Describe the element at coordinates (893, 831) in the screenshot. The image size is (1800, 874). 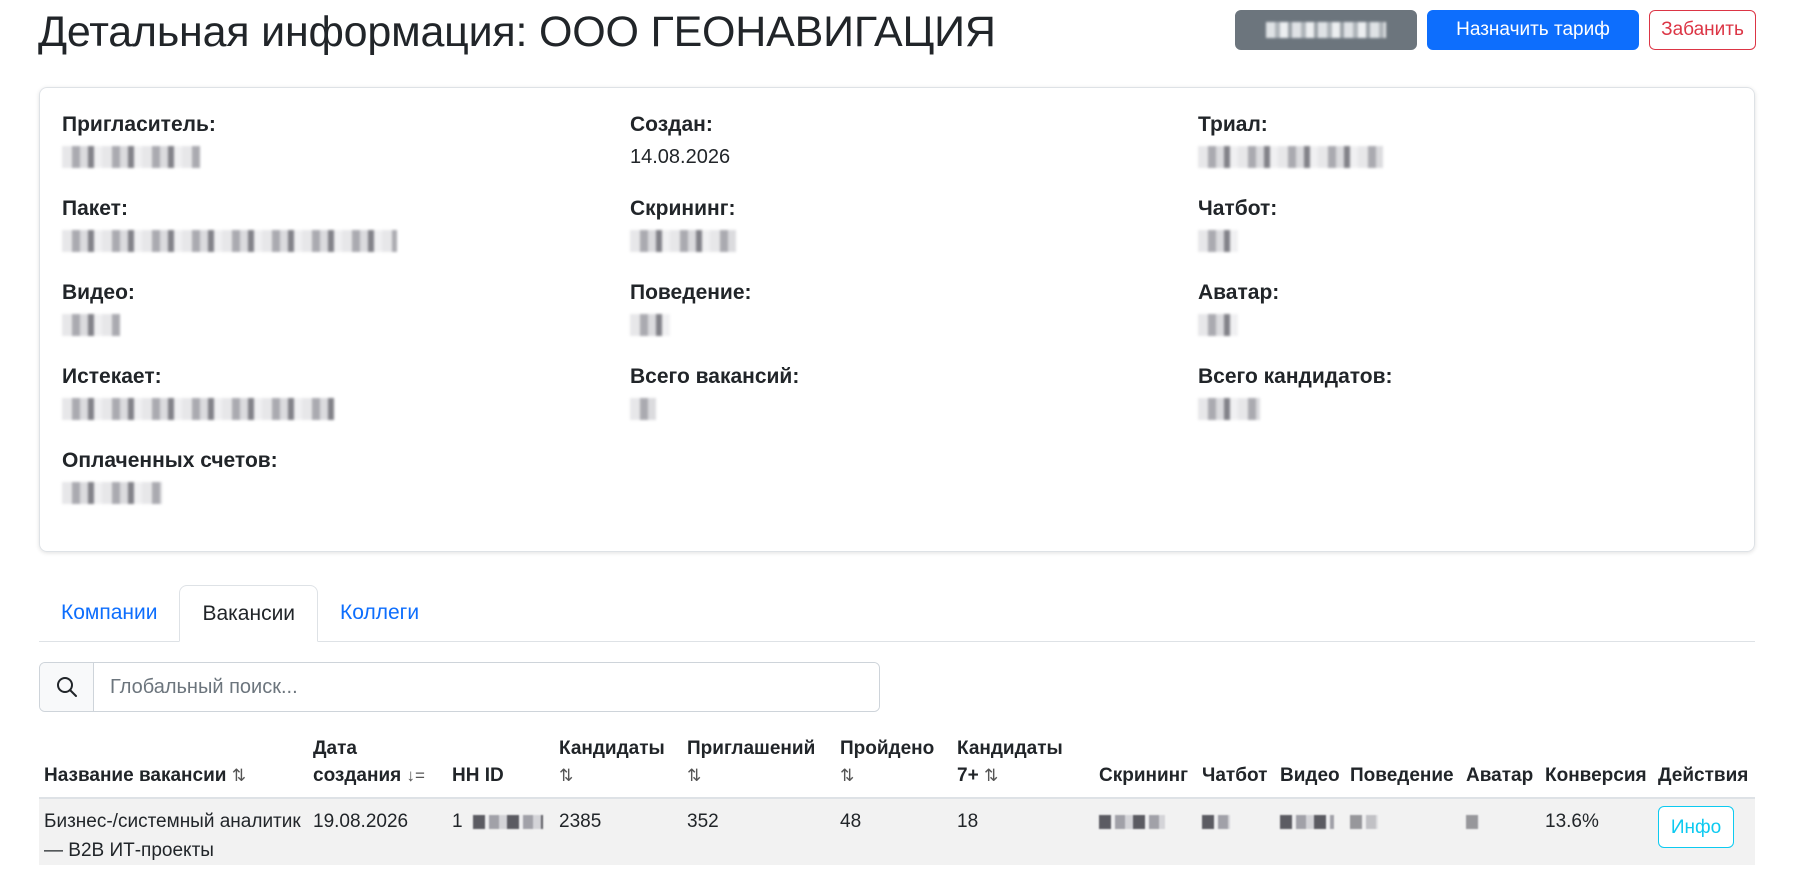
I see `cell-passed: 48` at that location.